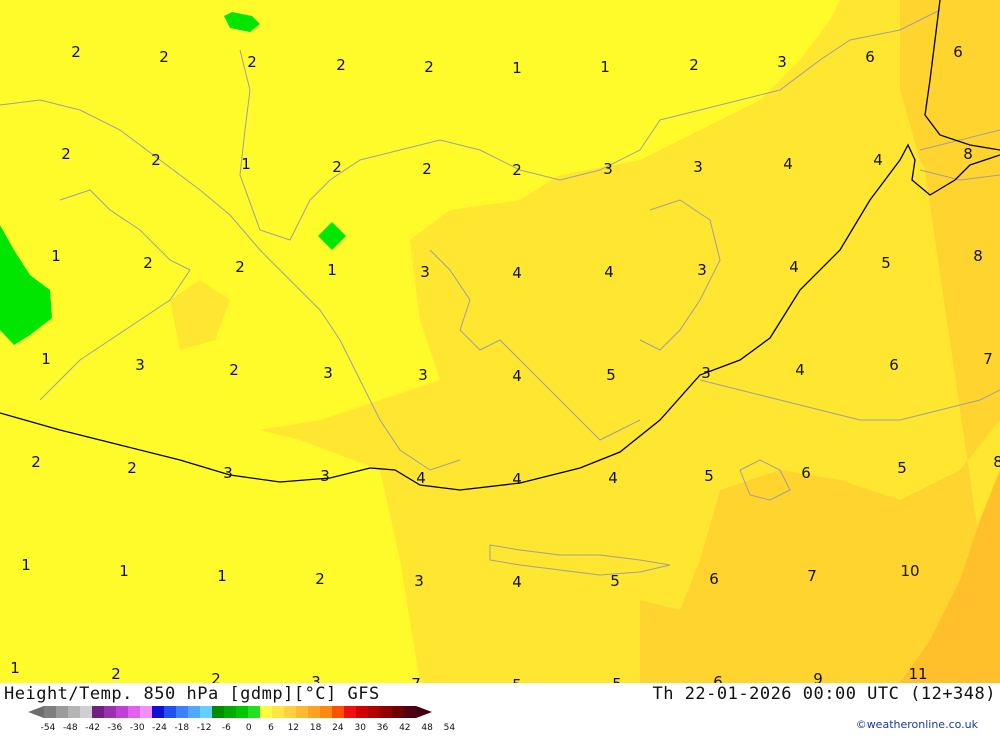 The height and width of the screenshot is (737, 1000). What do you see at coordinates (917, 674) in the screenshot?
I see `temperature-label: 11` at bounding box center [917, 674].